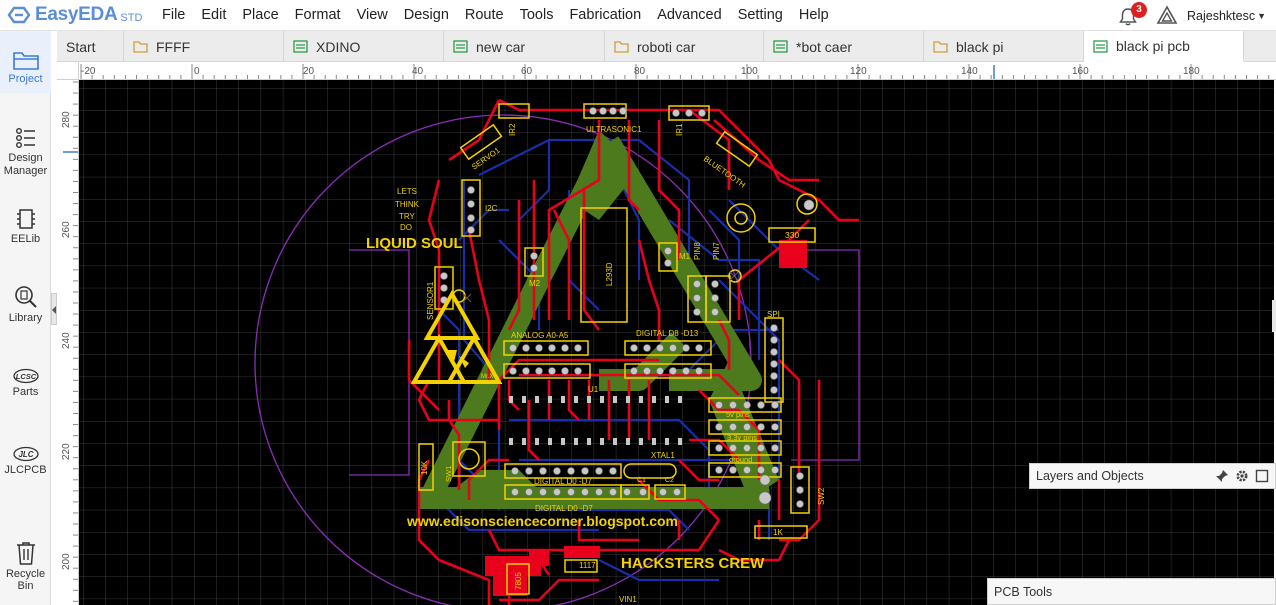 This screenshot has height=605, width=1276. I want to click on ruler-v-label: 260, so click(66, 229).